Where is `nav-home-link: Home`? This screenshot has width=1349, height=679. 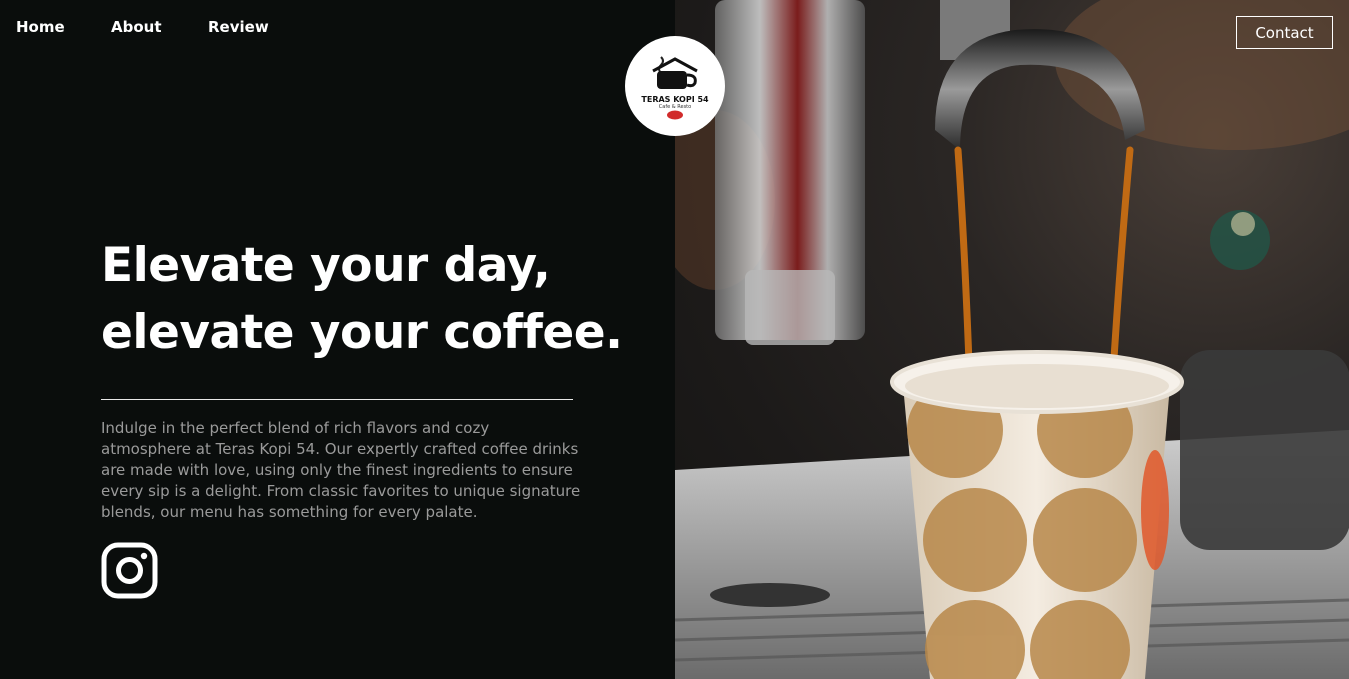 nav-home-link: Home is located at coordinates (40, 27).